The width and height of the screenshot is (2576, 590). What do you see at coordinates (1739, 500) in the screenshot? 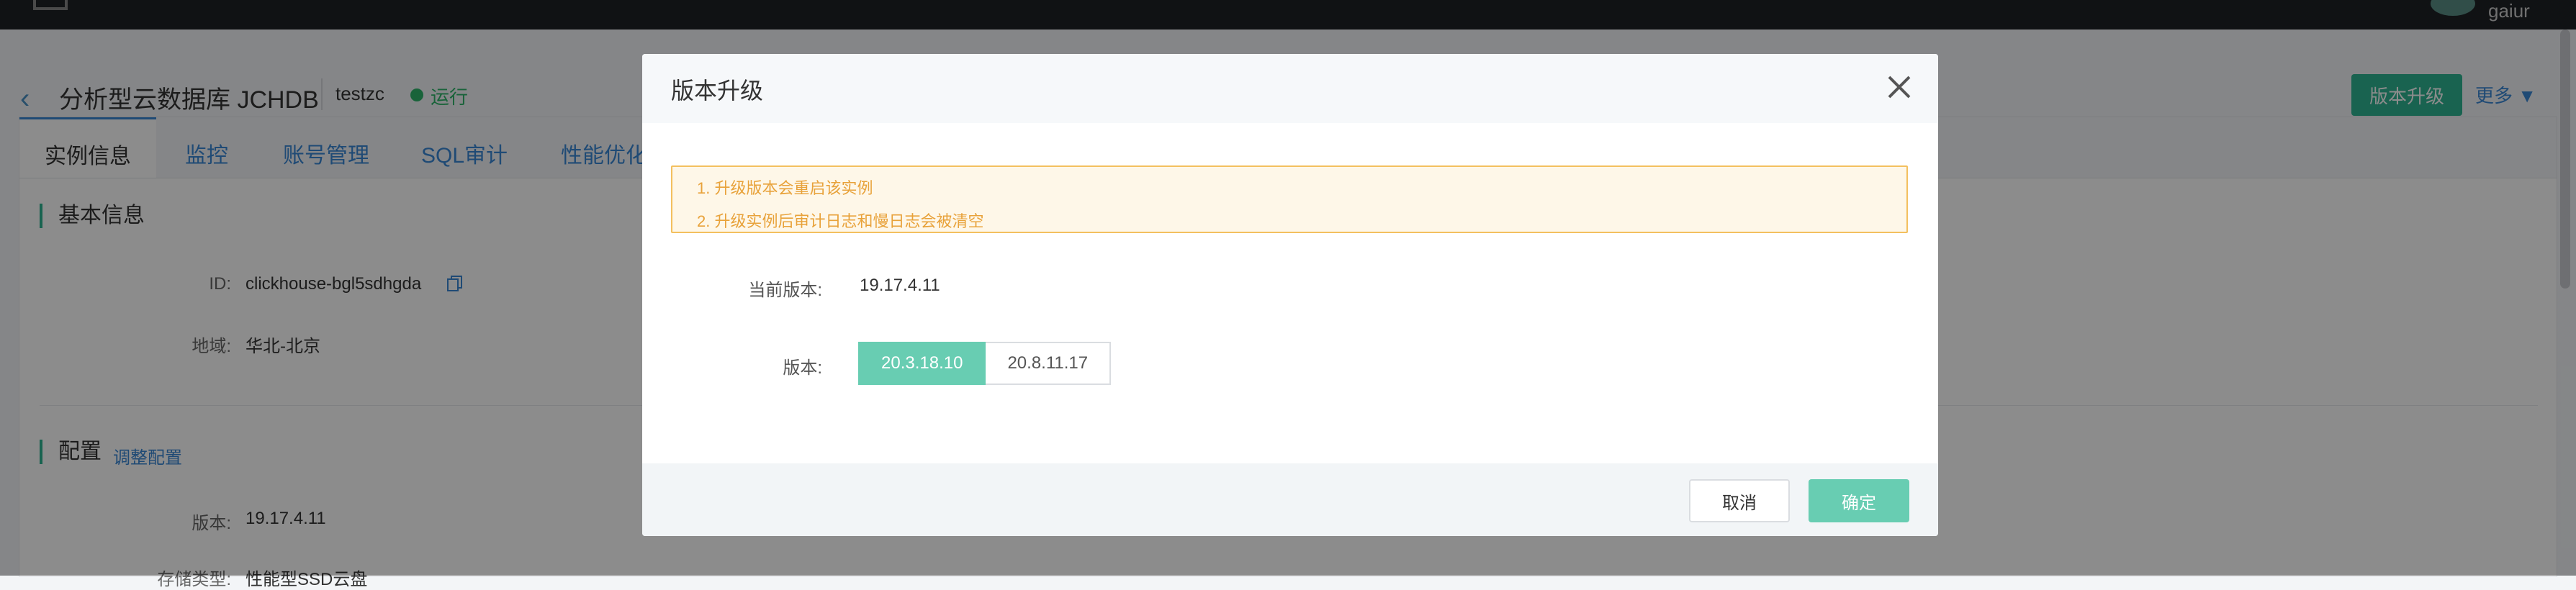
I see `cancel-button: 取消` at bounding box center [1739, 500].